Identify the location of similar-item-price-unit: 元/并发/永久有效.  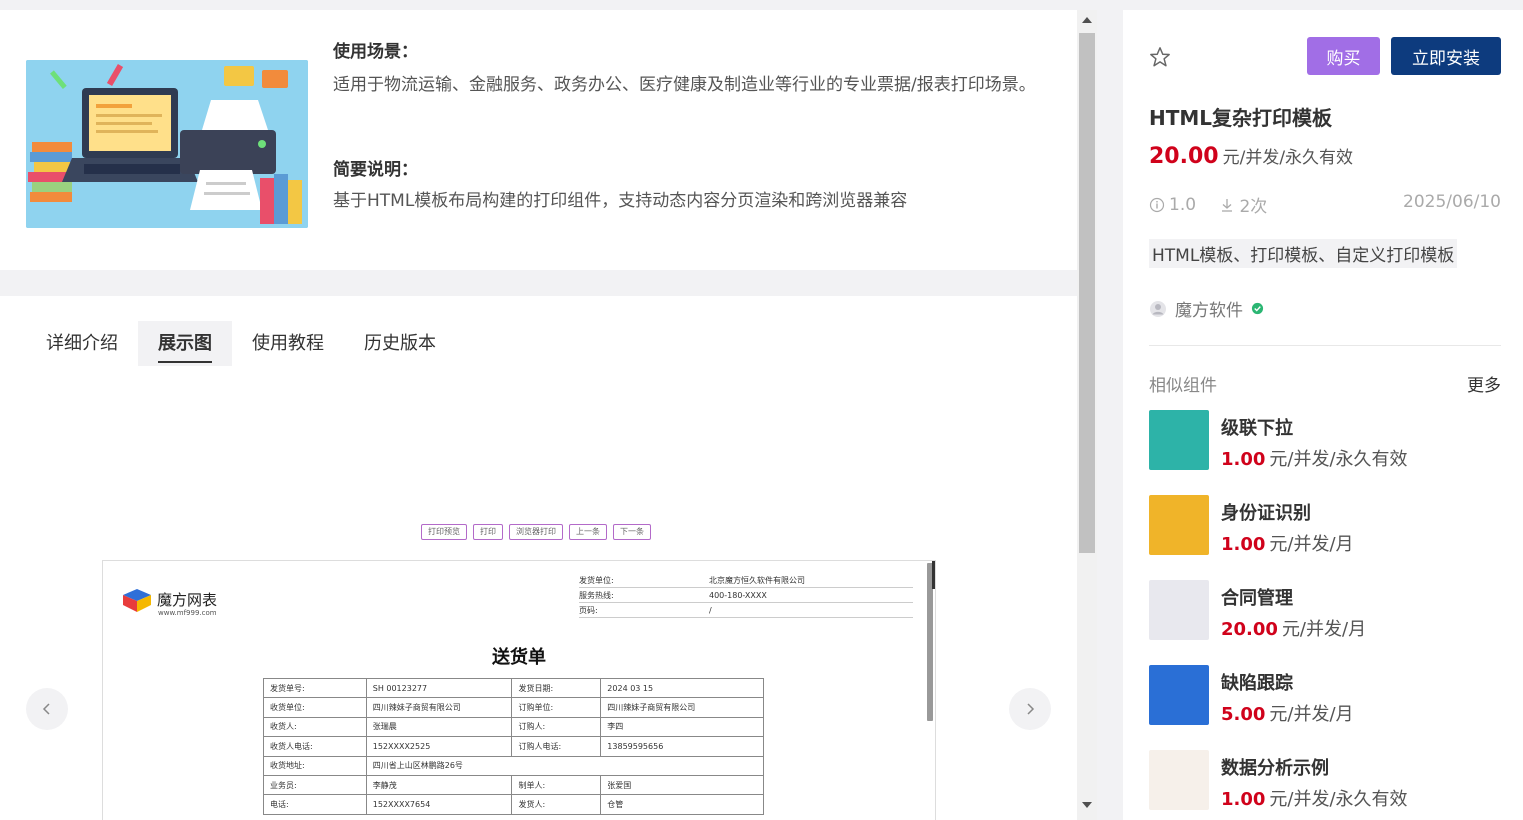
(1338, 459).